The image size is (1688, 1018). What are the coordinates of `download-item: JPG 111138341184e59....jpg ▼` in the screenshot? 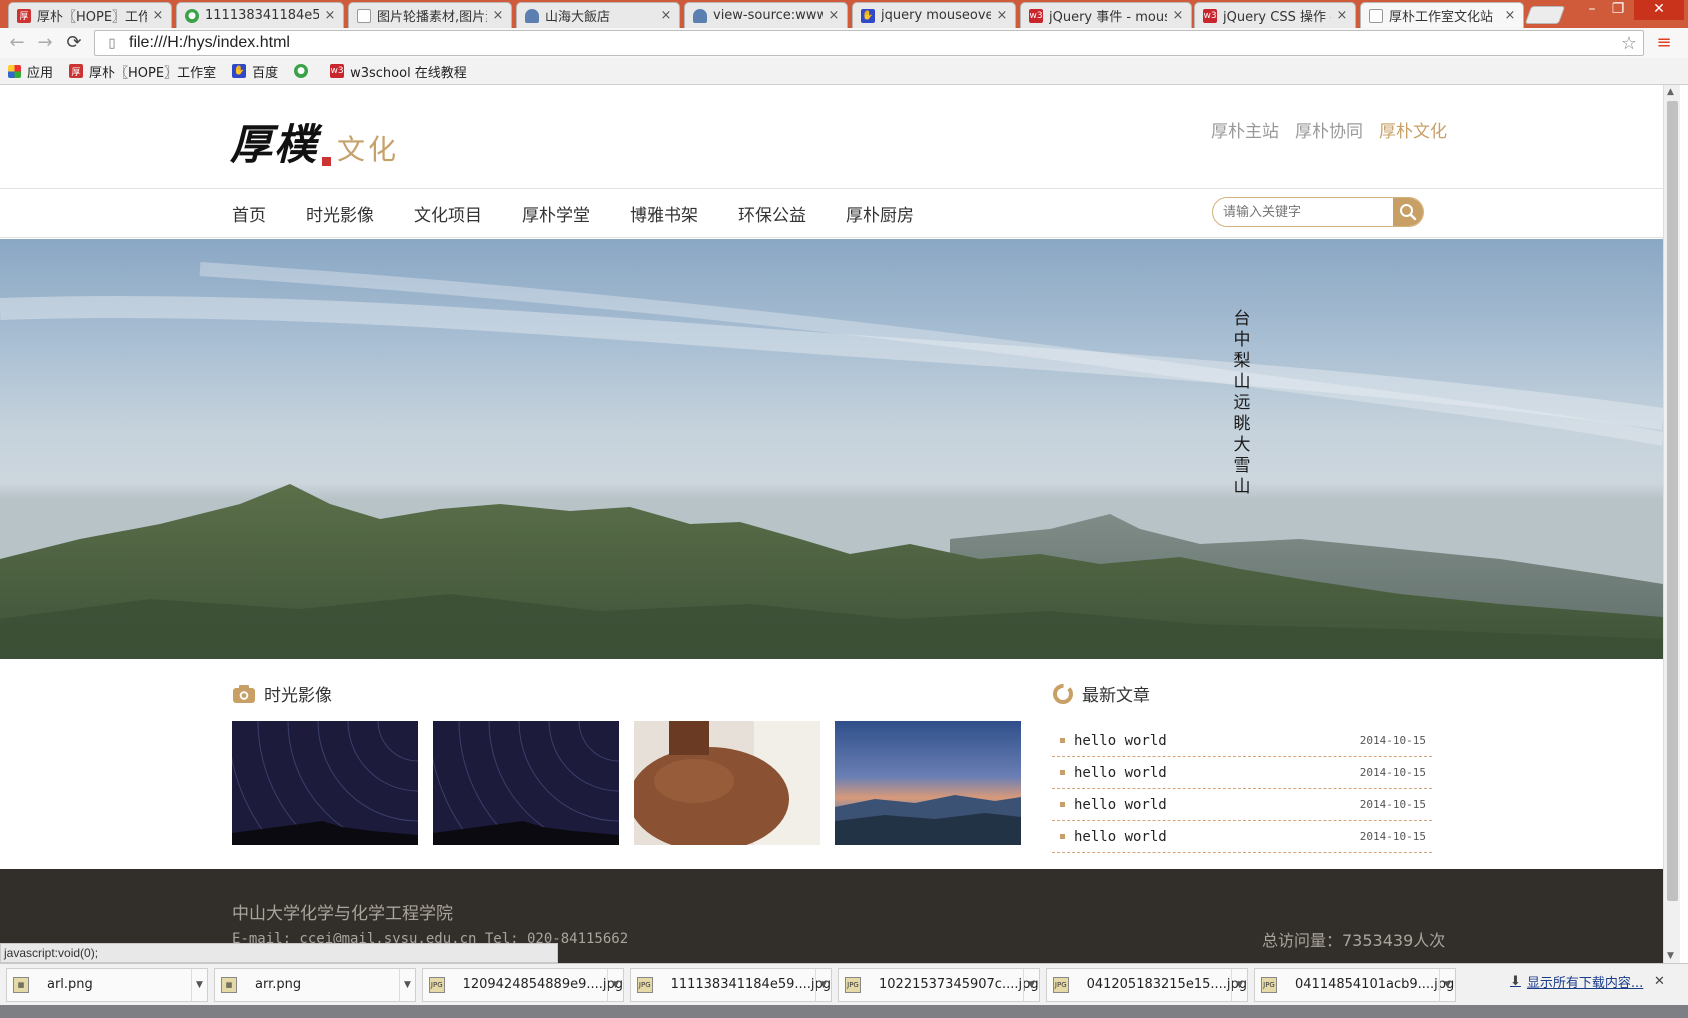 It's located at (731, 984).